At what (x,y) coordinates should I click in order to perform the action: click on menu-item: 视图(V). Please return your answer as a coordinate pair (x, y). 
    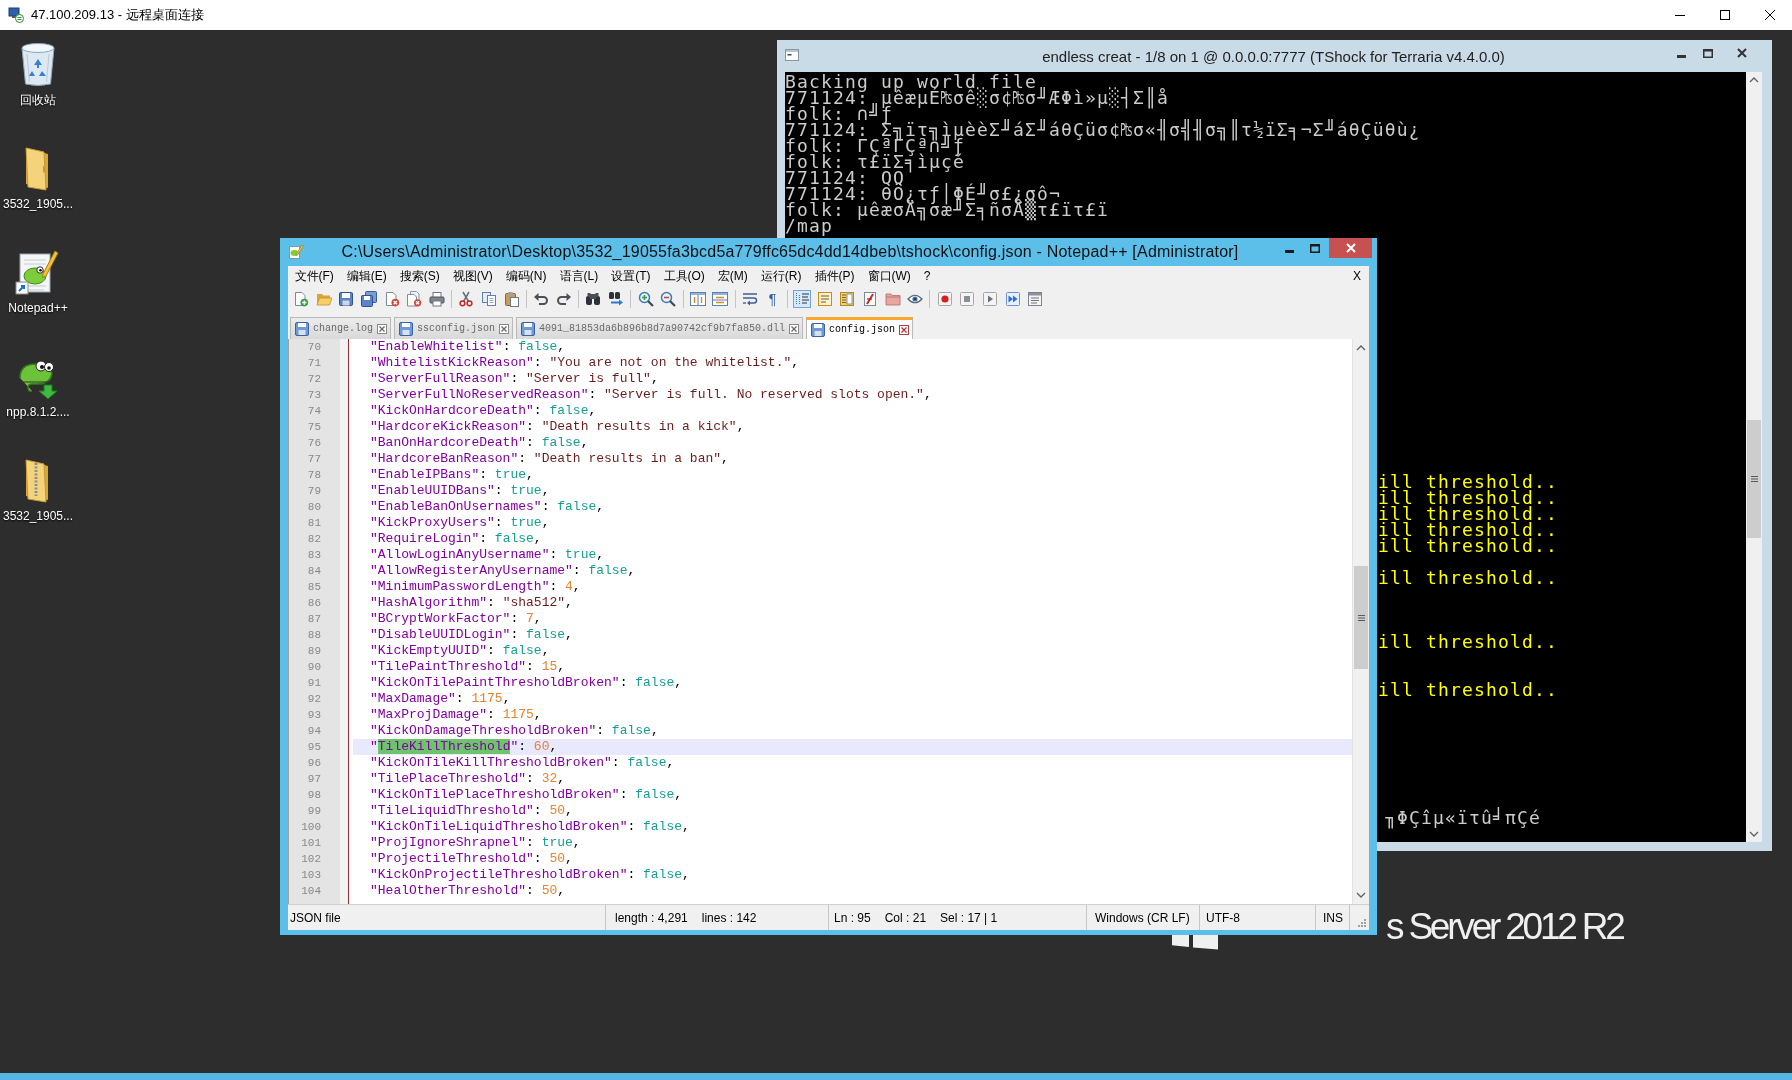
    Looking at the image, I should click on (473, 276).